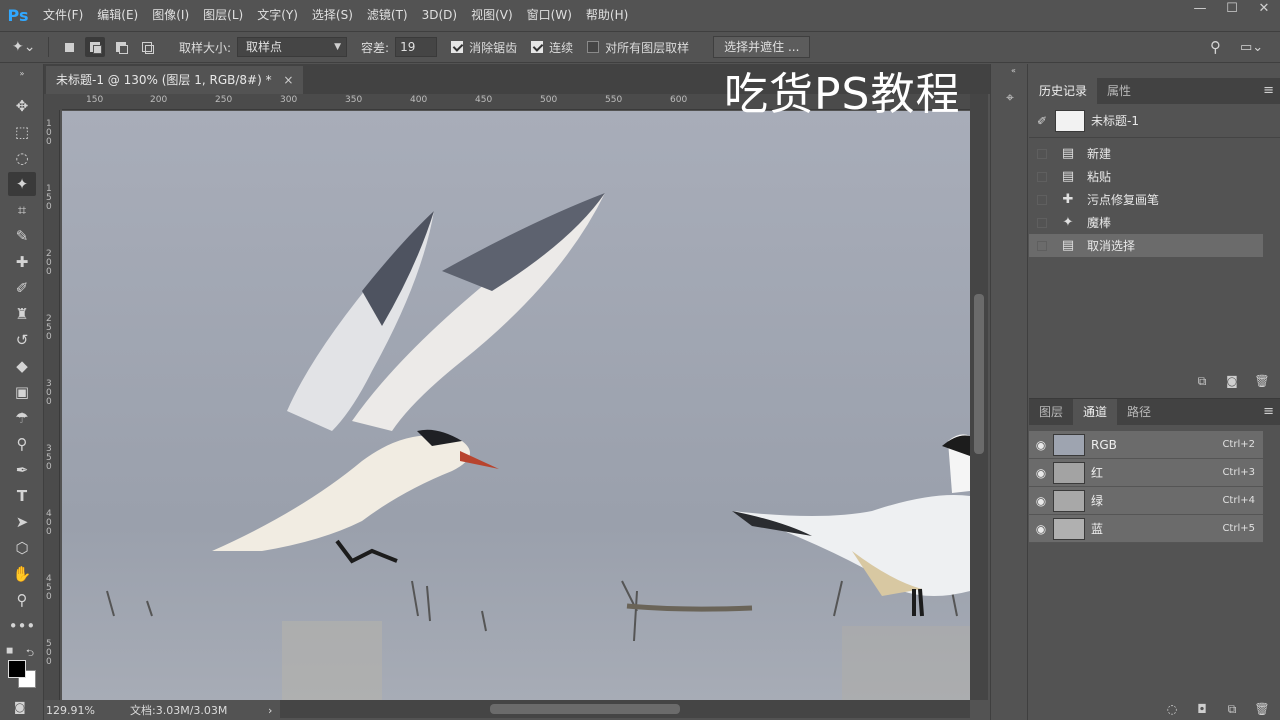  I want to click on collapse-toolbar-icon: », so click(22, 73).